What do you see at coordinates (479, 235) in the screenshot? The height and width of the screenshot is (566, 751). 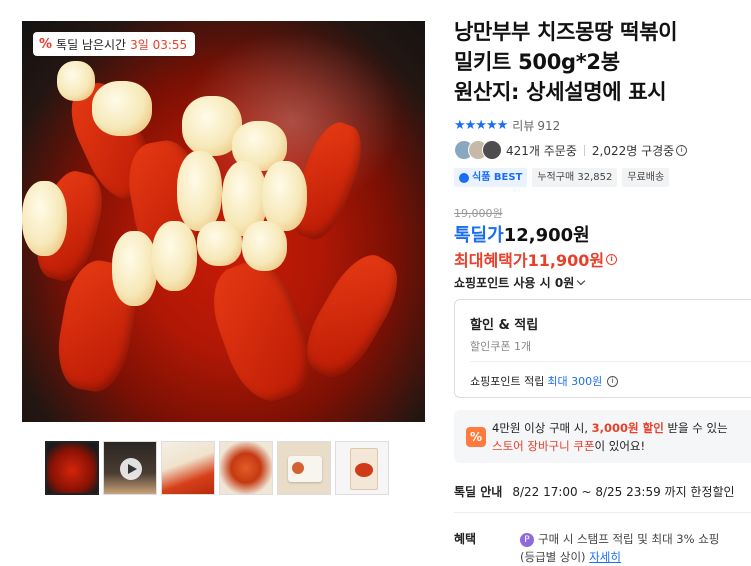 I see `sale-label: 톡딜가` at bounding box center [479, 235].